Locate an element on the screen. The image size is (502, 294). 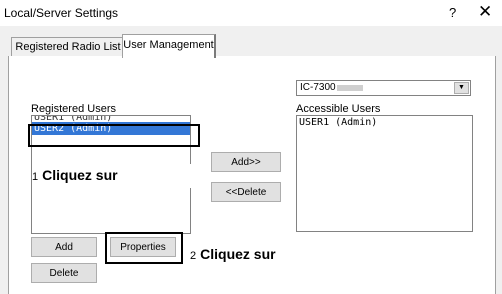
highlight-box-users is located at coordinates (114, 135).